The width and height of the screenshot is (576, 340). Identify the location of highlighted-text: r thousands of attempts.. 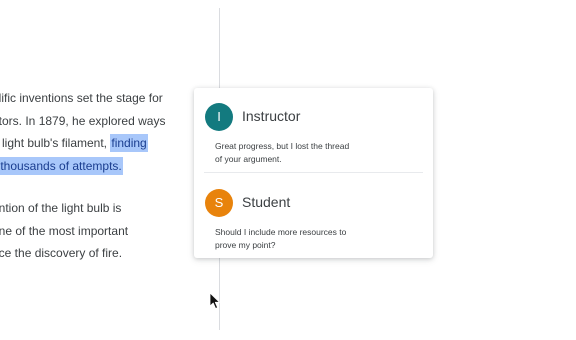
(61, 165).